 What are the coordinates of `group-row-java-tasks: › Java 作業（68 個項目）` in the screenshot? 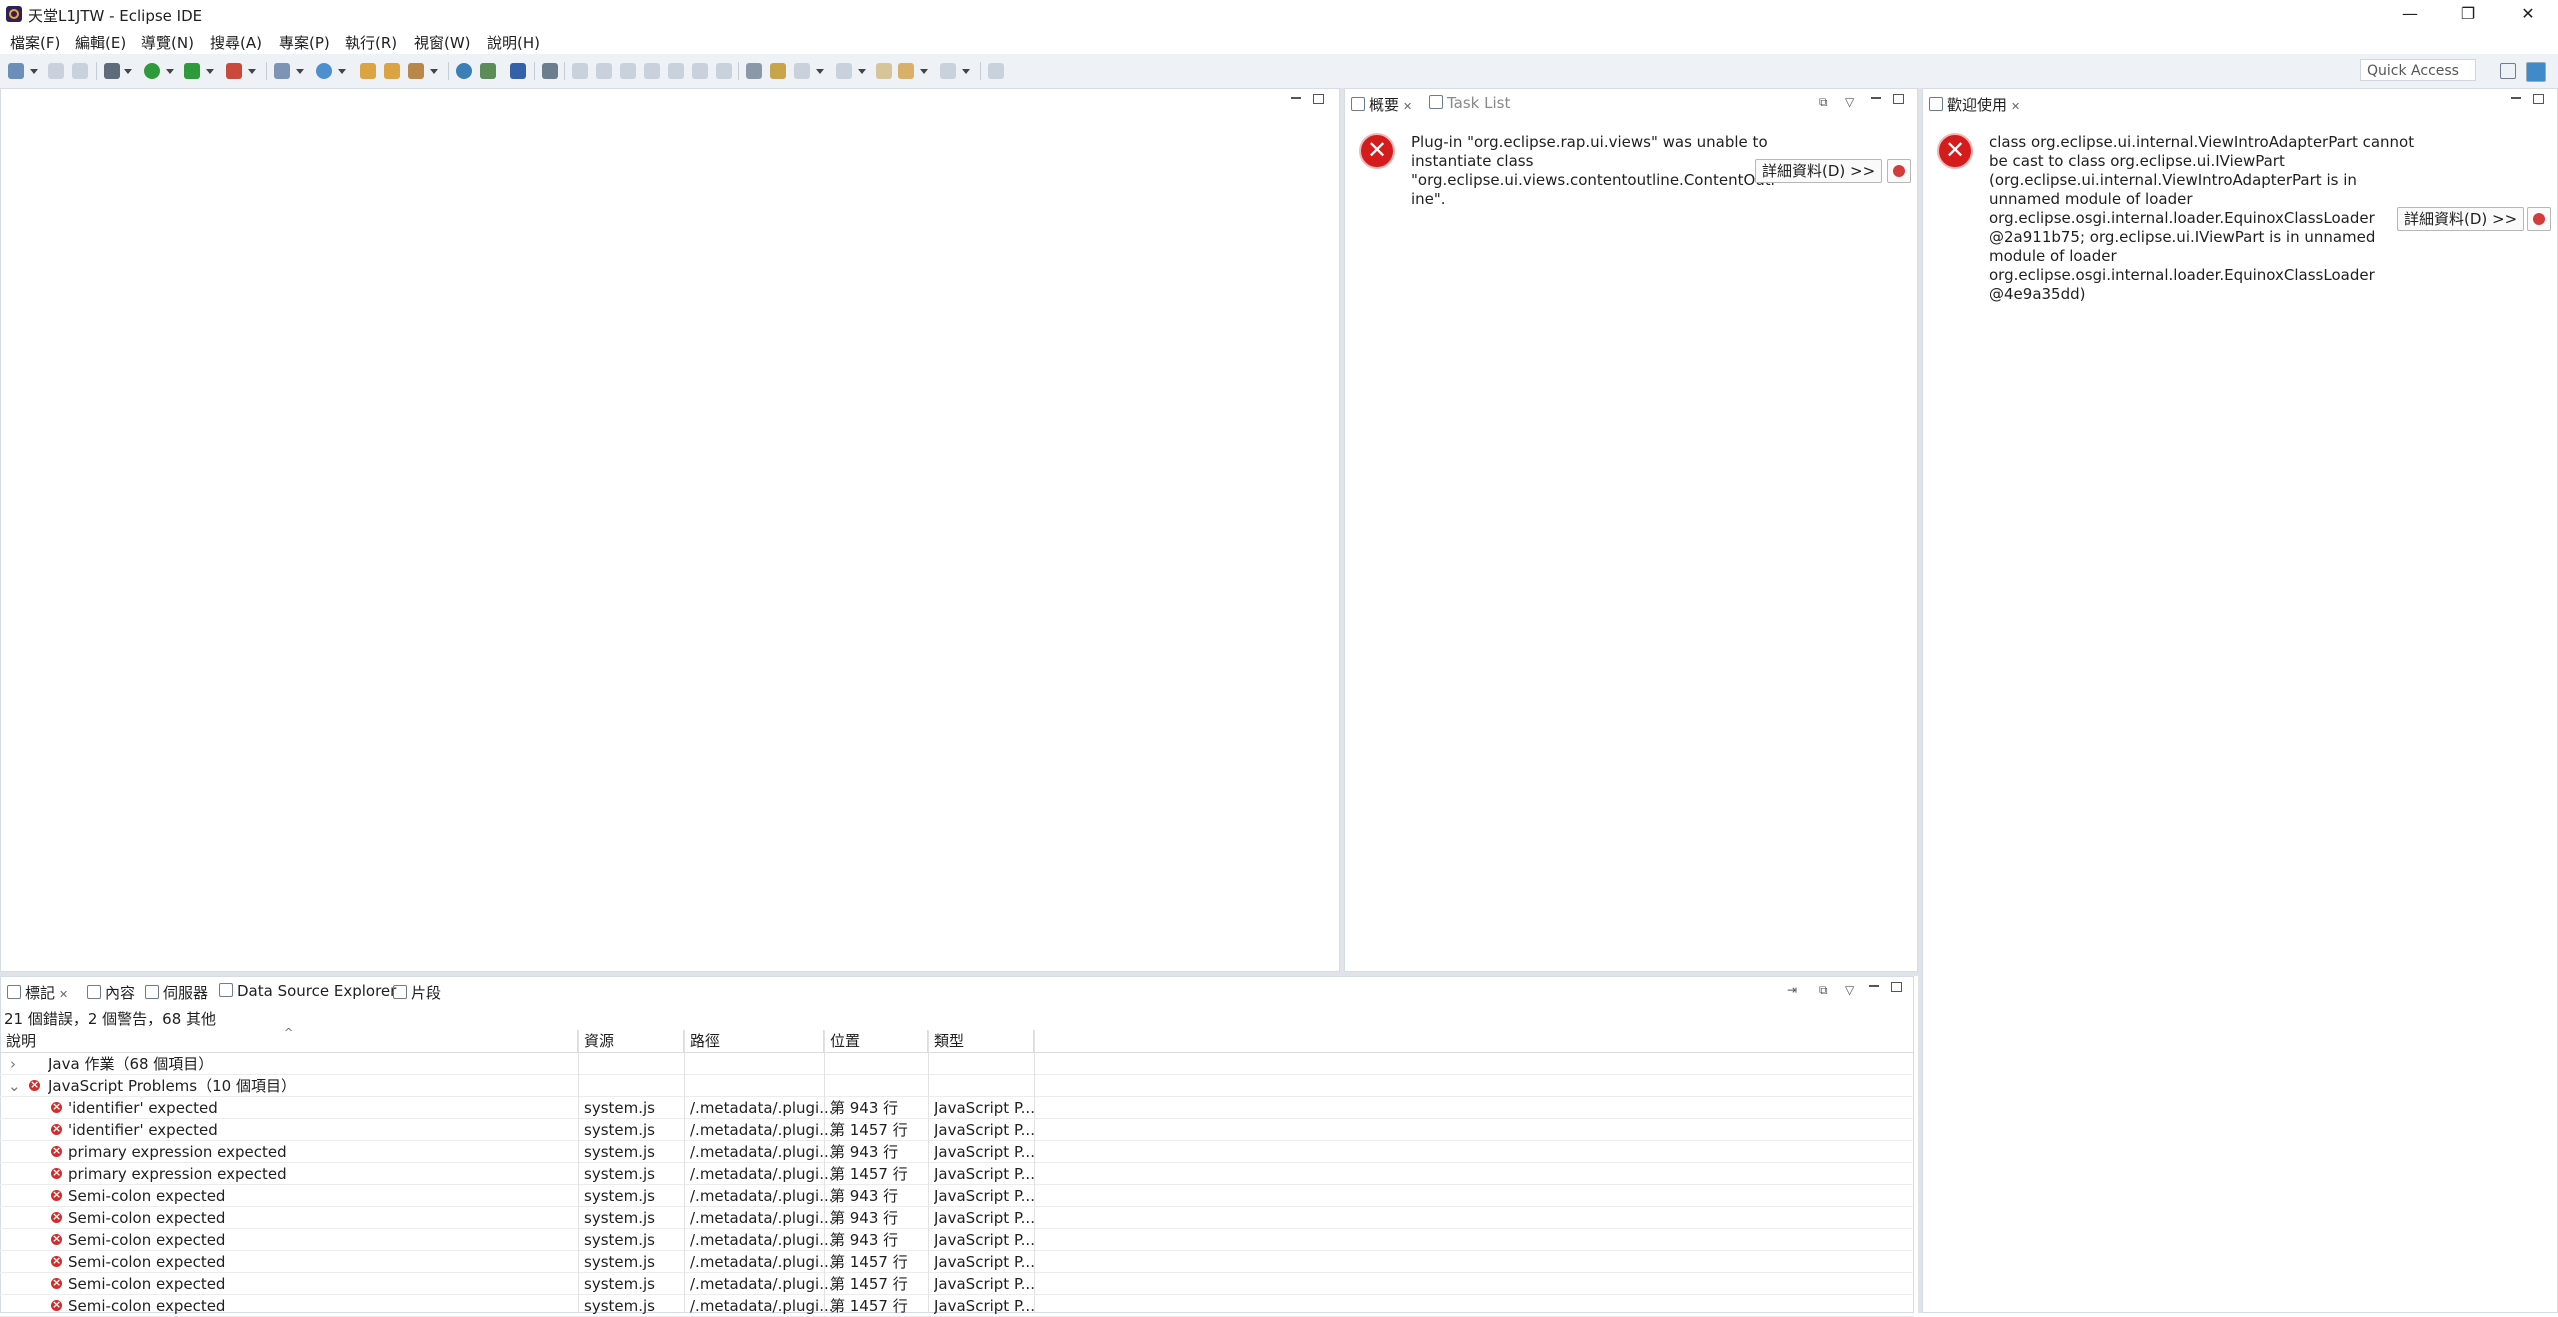 It's located at (957, 1064).